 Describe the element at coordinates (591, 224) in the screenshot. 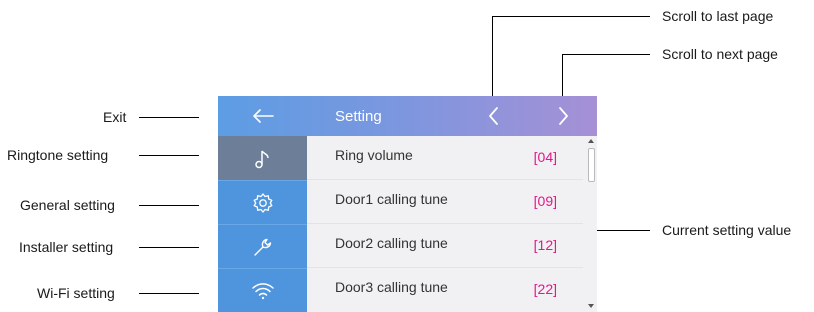

I see `scrollbar` at that location.